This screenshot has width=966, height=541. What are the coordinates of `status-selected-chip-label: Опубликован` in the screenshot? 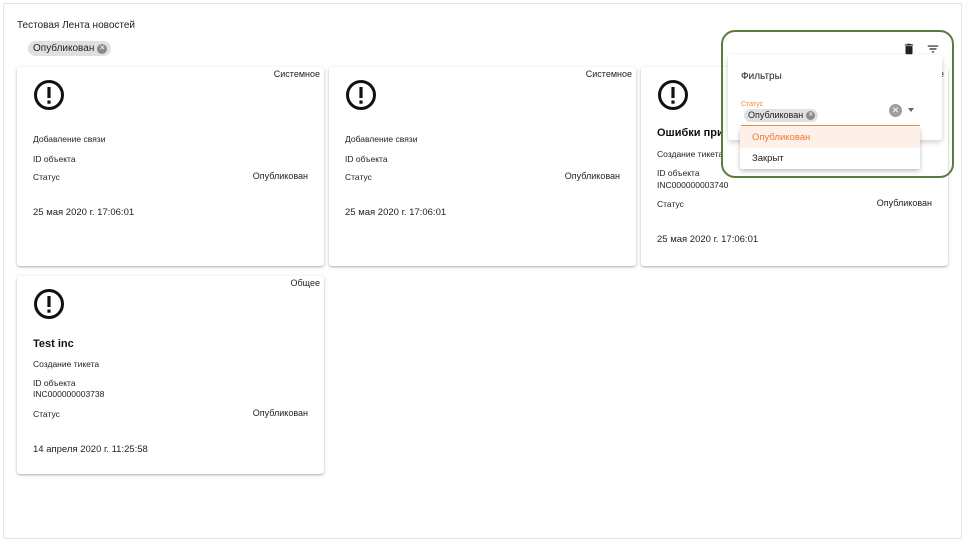 It's located at (776, 115).